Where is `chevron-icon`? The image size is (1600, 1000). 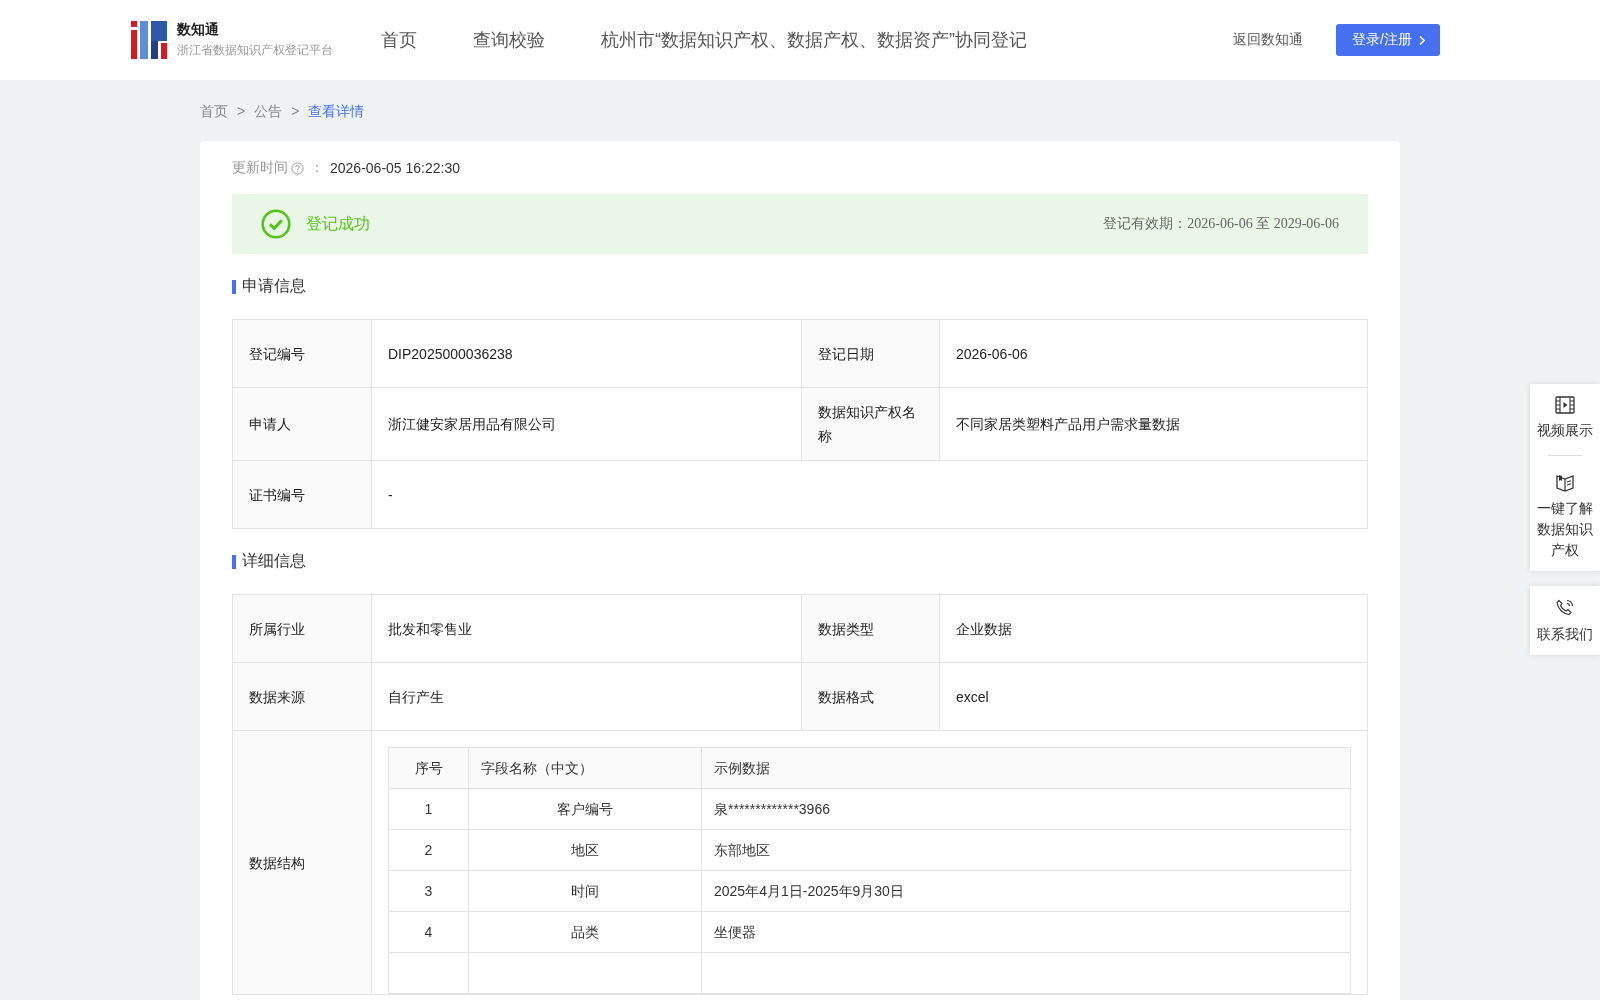
chevron-icon is located at coordinates (1422, 40).